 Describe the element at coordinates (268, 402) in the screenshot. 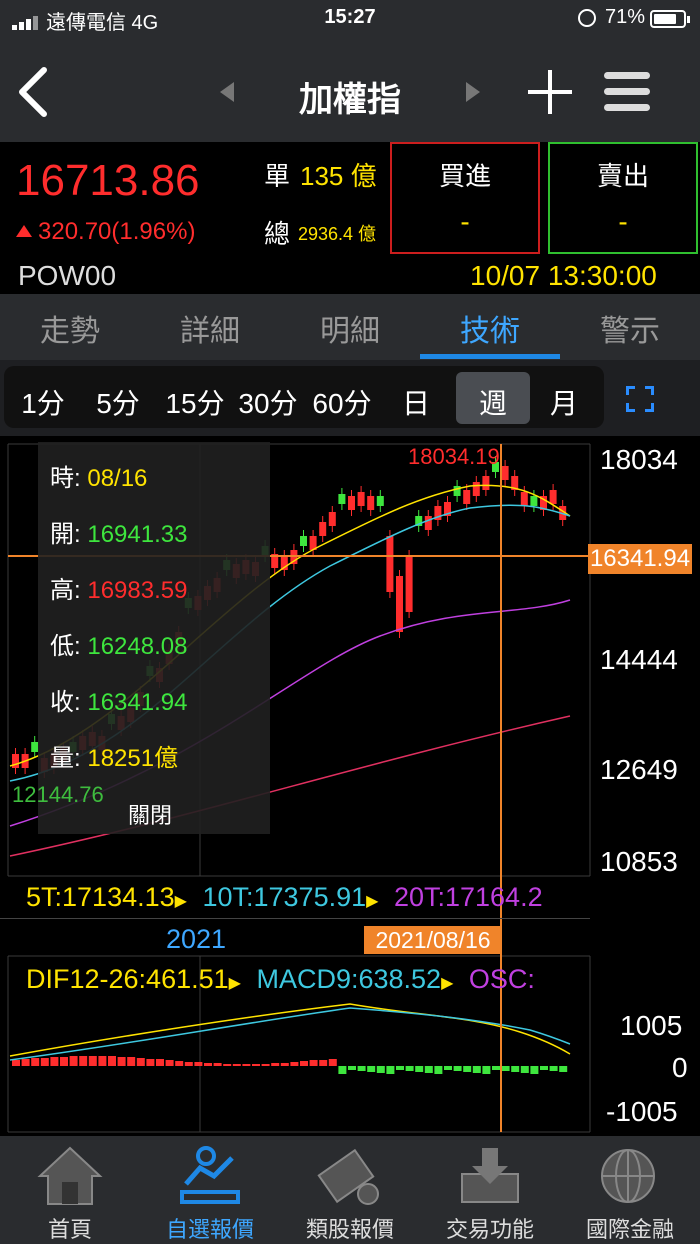

I see `period-30min: 30分` at that location.